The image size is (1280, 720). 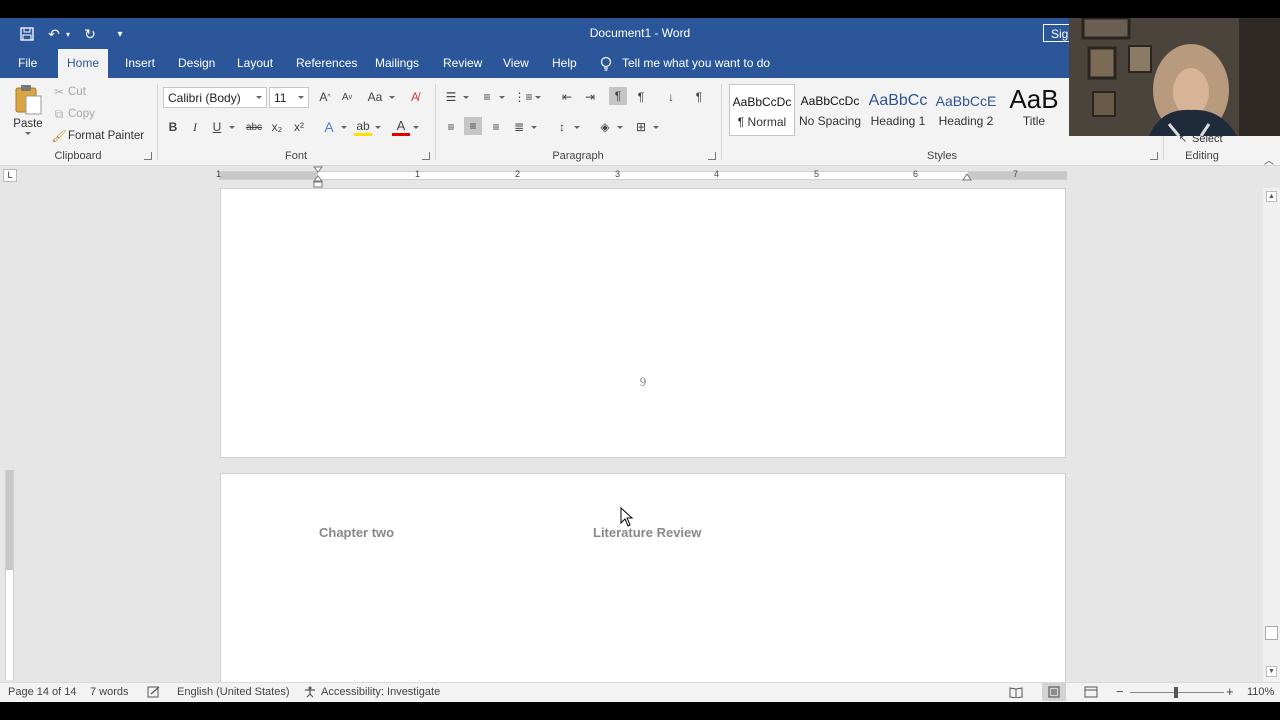 What do you see at coordinates (523, 127) in the screenshot?
I see `justify-button: ≣` at bounding box center [523, 127].